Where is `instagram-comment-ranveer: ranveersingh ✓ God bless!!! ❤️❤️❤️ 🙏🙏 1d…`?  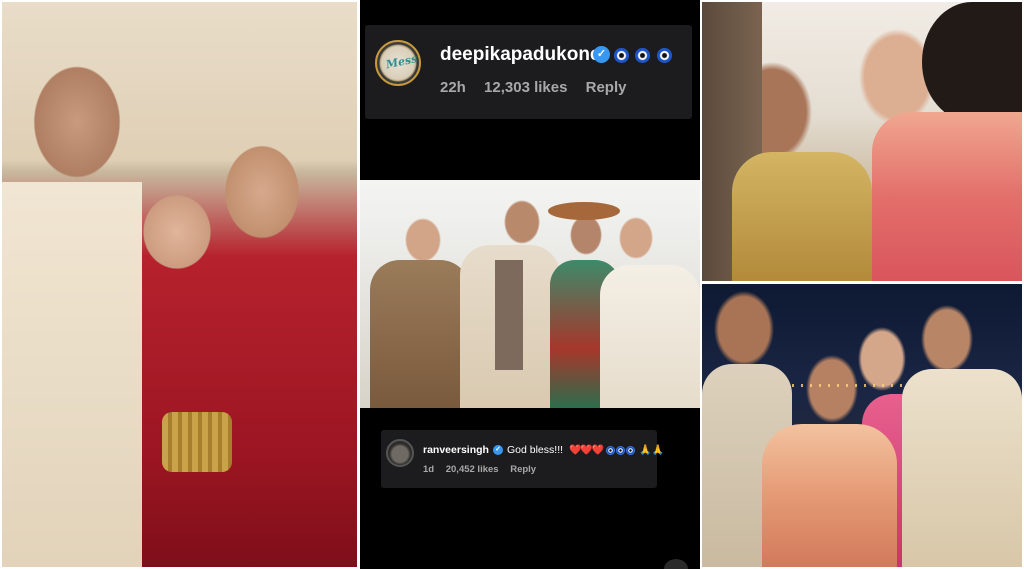 instagram-comment-ranveer: ranveersingh ✓ God bless!!! ❤️❤️❤️ 🙏🙏 1d… is located at coordinates (522, 459).